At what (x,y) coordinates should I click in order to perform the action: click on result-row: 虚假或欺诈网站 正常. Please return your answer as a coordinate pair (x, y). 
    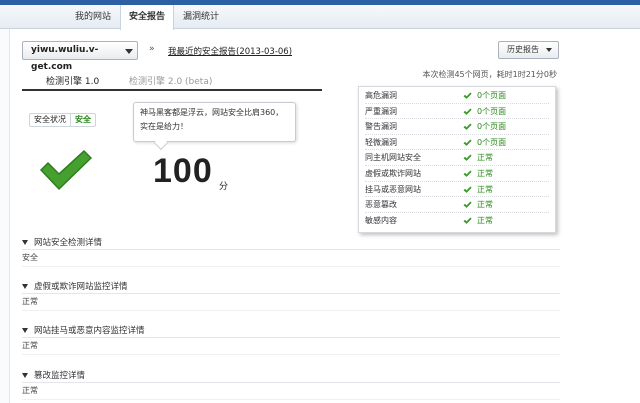
    Looking at the image, I should click on (457, 174).